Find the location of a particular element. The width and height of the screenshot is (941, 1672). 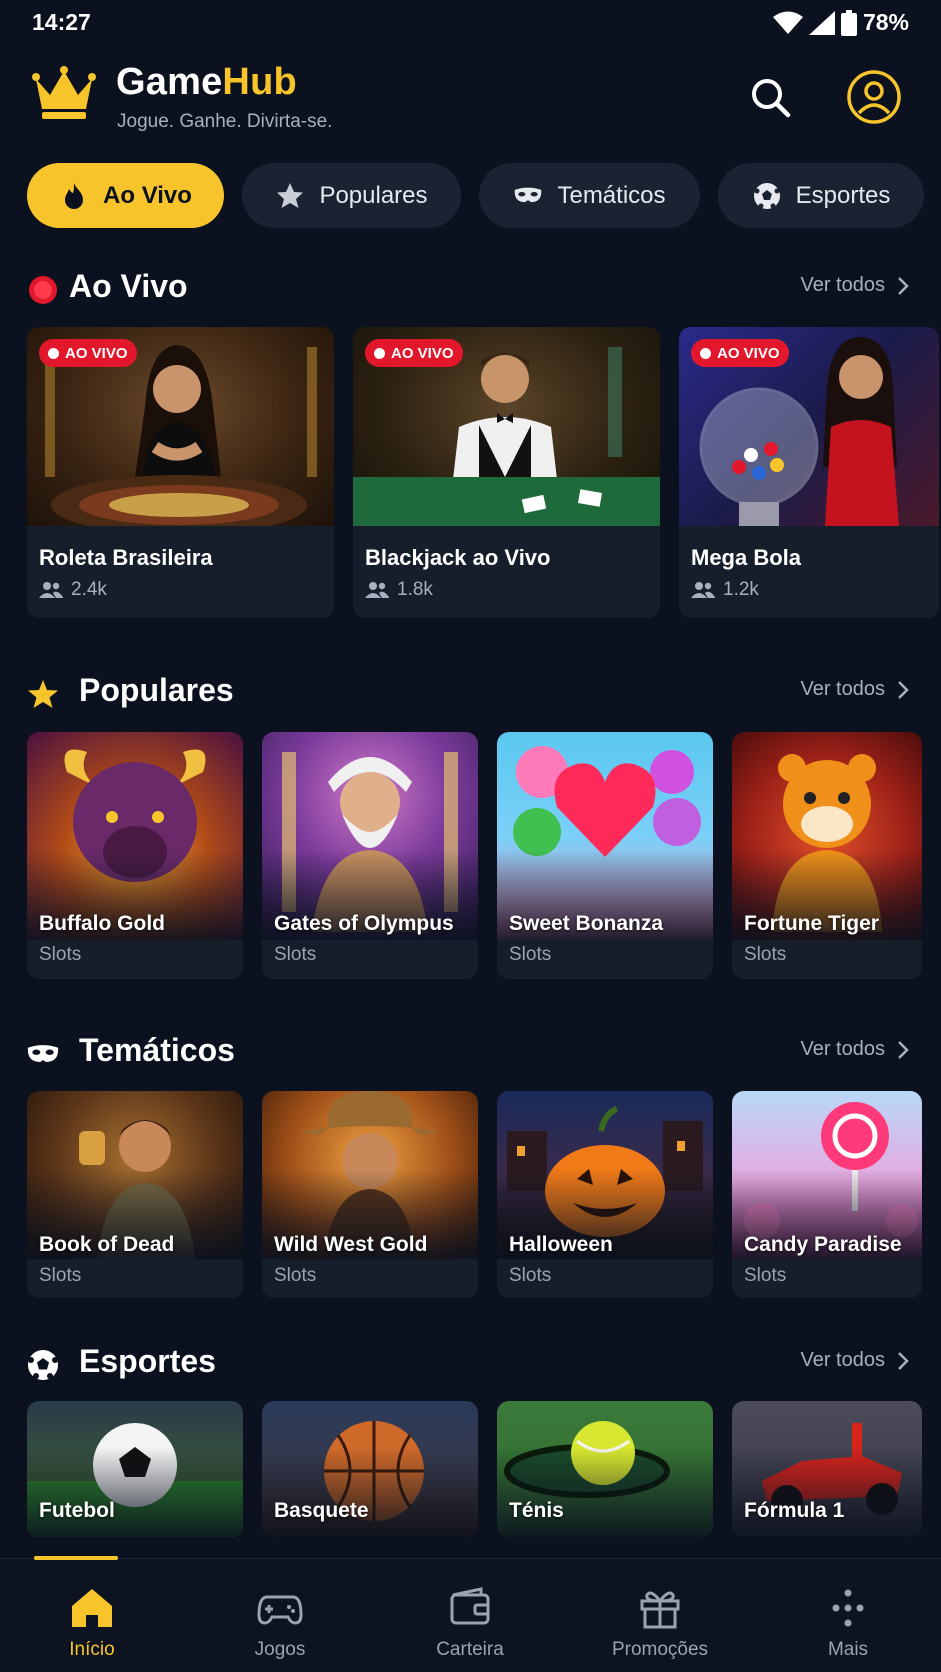

tab-populares: Populares is located at coordinates (351, 195).